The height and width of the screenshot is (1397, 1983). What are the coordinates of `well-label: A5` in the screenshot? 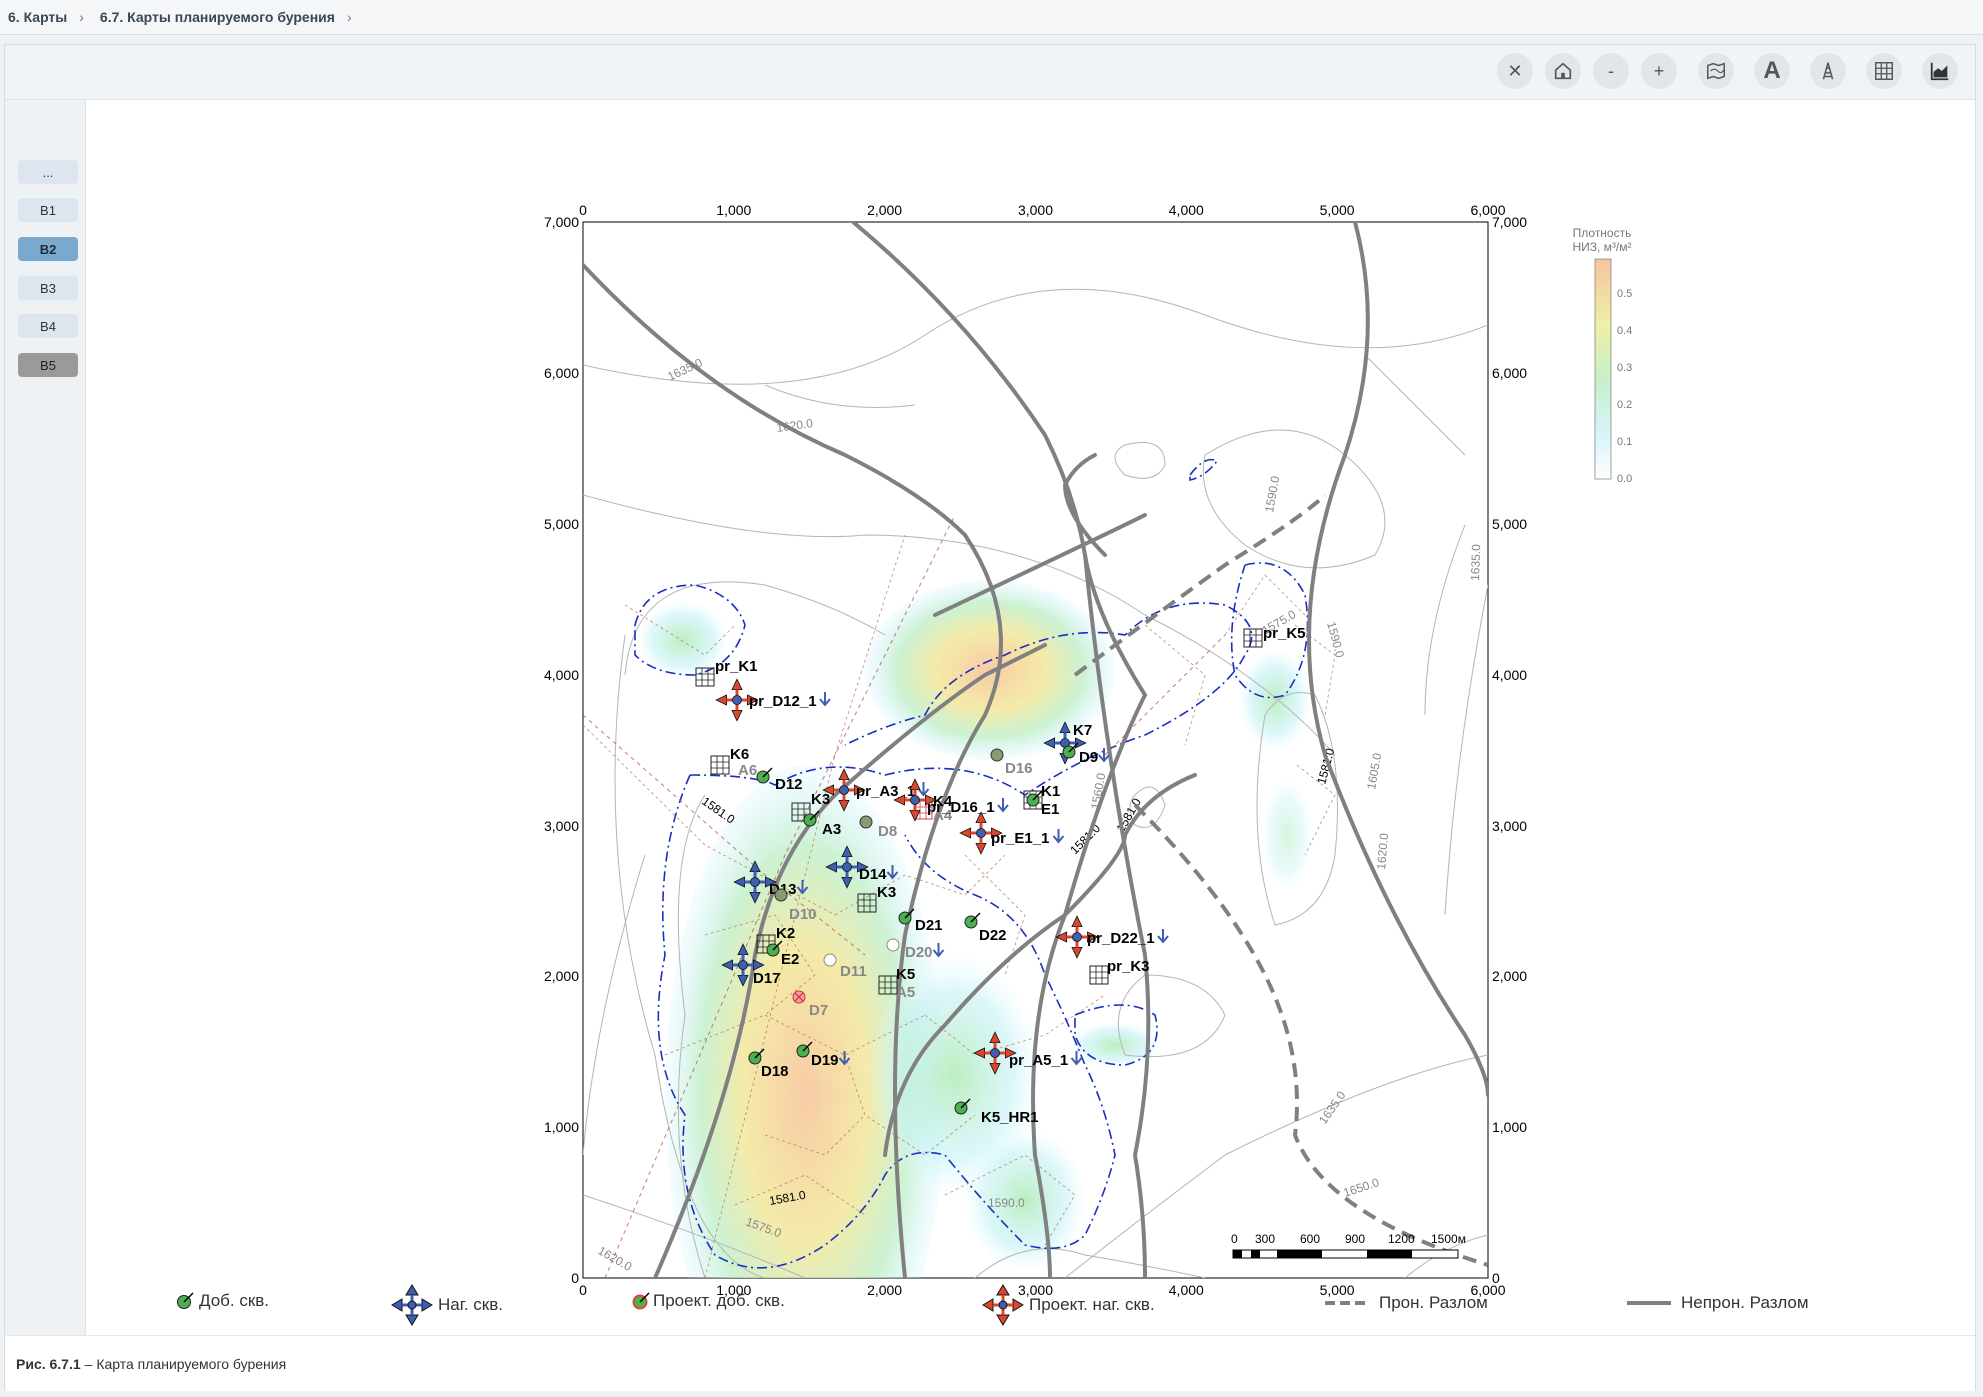 It's located at (905, 992).